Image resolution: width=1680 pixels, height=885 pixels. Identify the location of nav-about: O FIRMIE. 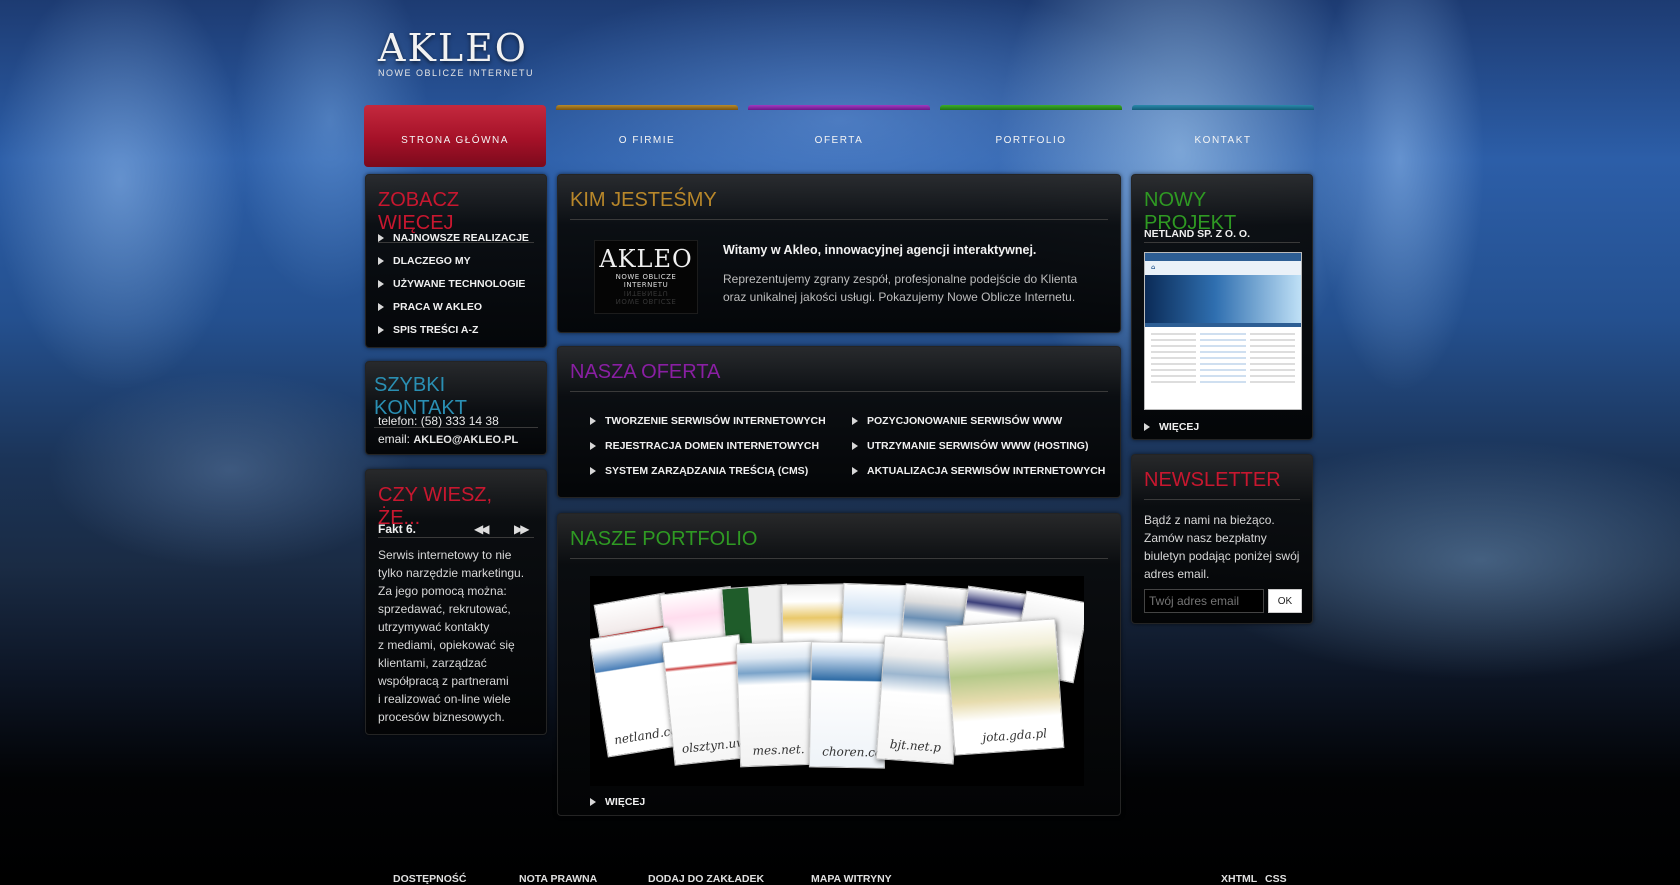
(647, 136).